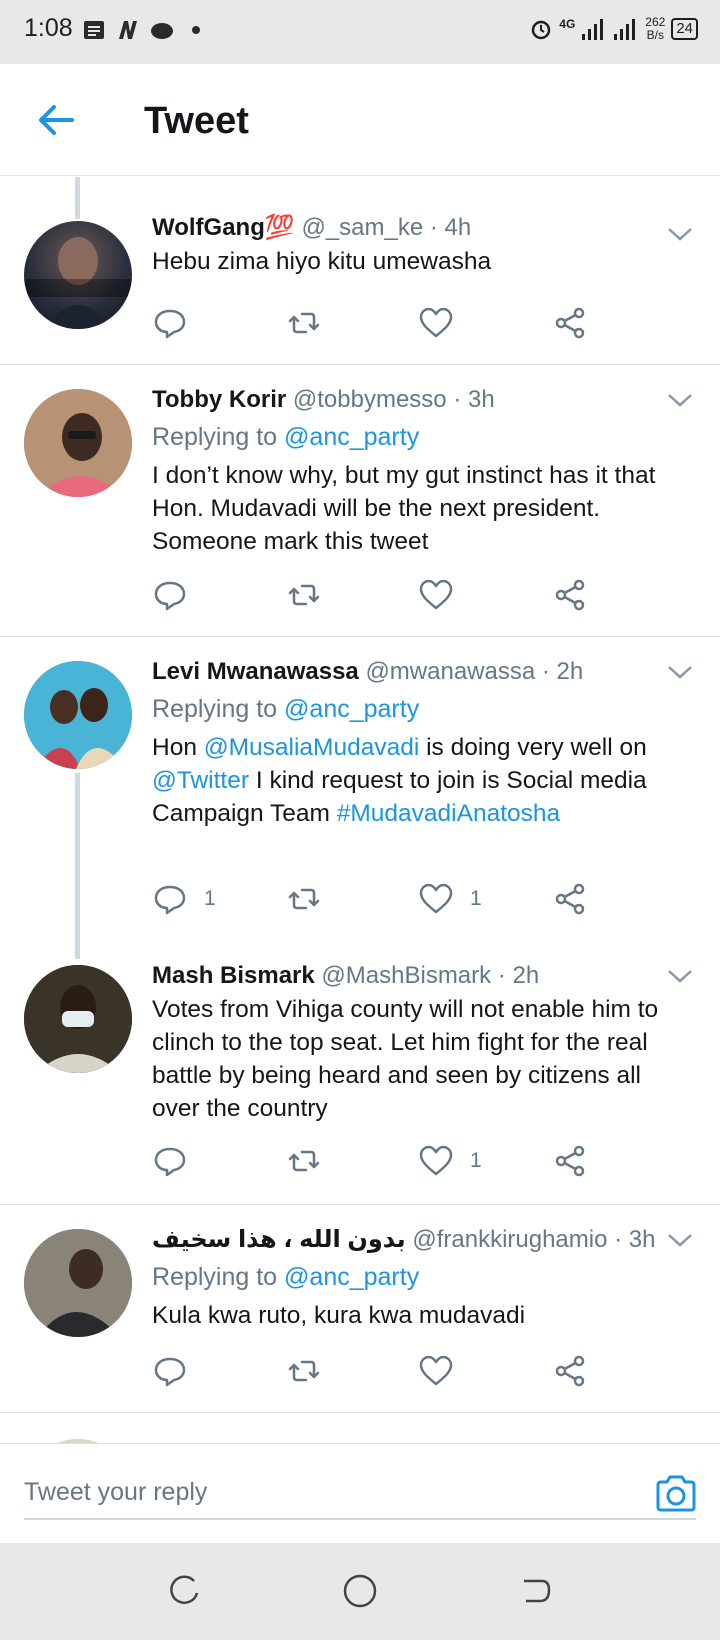  I want to click on author-name: Mash Bismark, so click(233, 975).